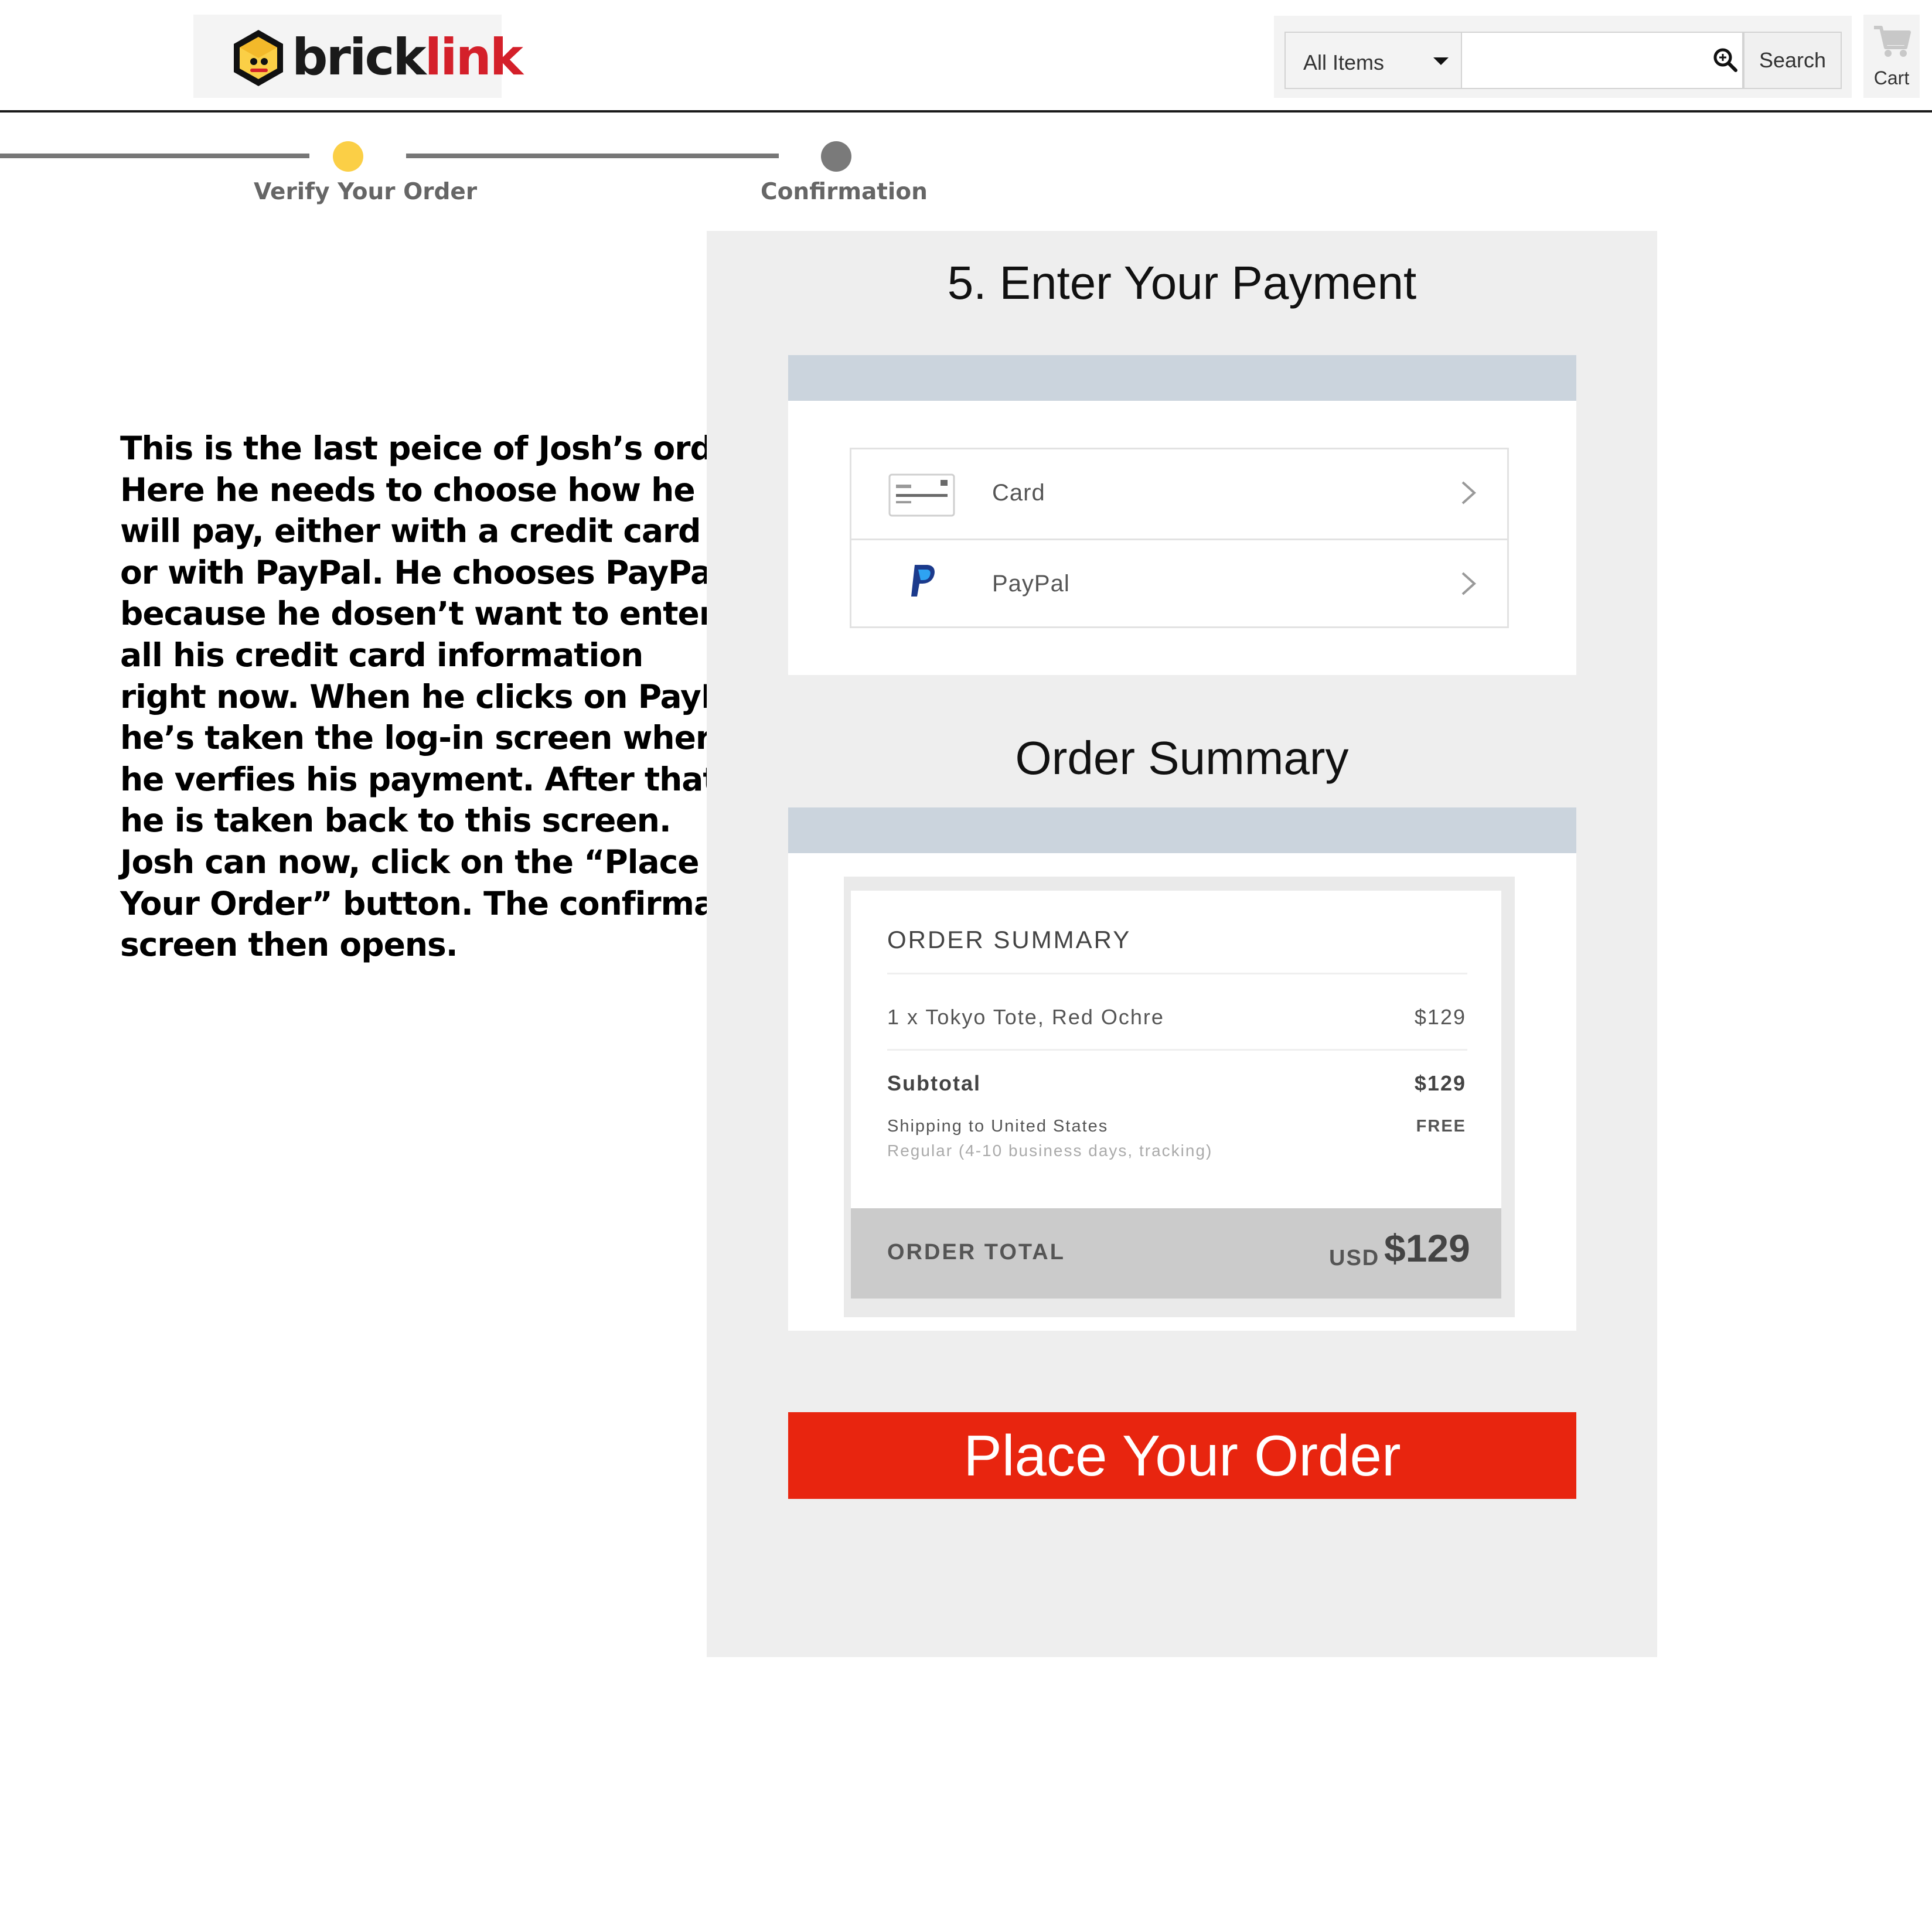  I want to click on payment-options-list: Card PayPal, so click(1179, 538).